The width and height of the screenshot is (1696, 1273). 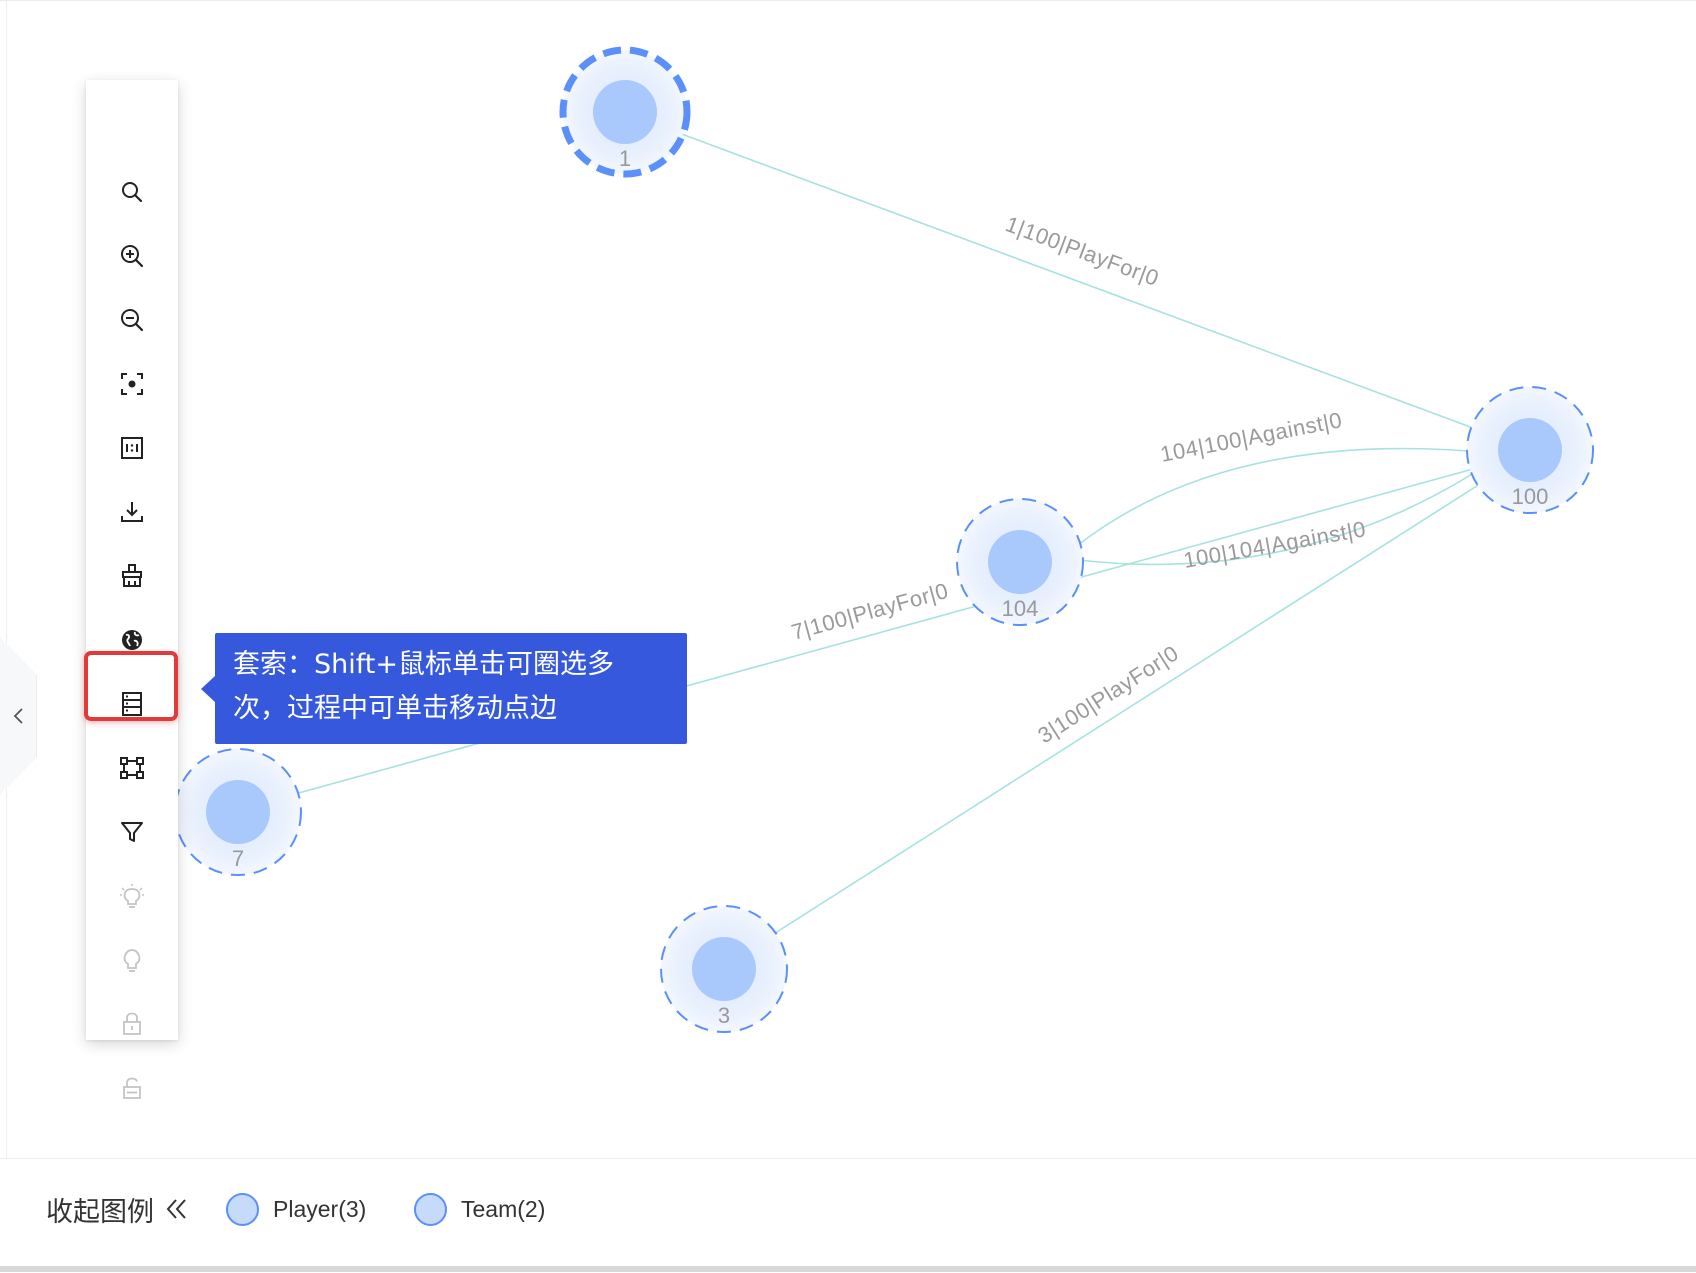 I want to click on graph-toolbar, so click(x=132, y=589).